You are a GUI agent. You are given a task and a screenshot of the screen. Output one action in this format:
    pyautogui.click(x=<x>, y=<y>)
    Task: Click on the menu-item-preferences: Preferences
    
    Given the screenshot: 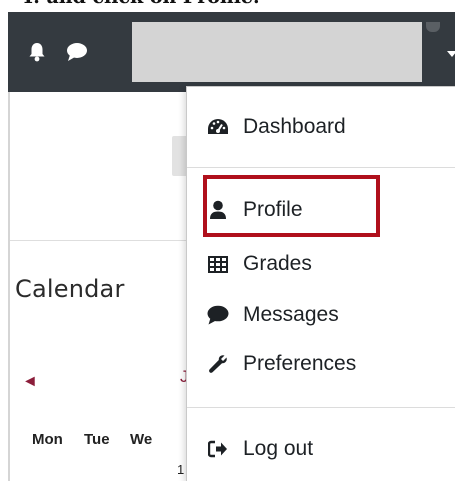 What is the action you would take?
    pyautogui.click(x=321, y=364)
    